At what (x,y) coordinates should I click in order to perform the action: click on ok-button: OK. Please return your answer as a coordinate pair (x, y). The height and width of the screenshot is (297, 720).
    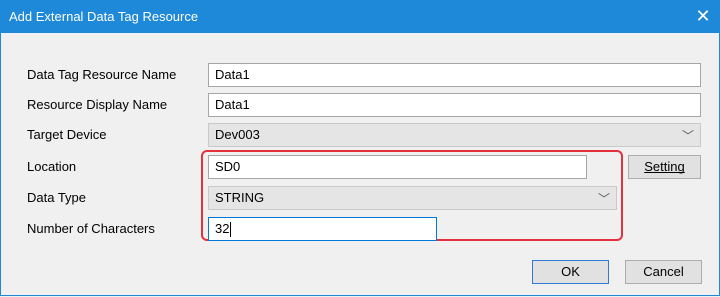
    Looking at the image, I should click on (570, 272).